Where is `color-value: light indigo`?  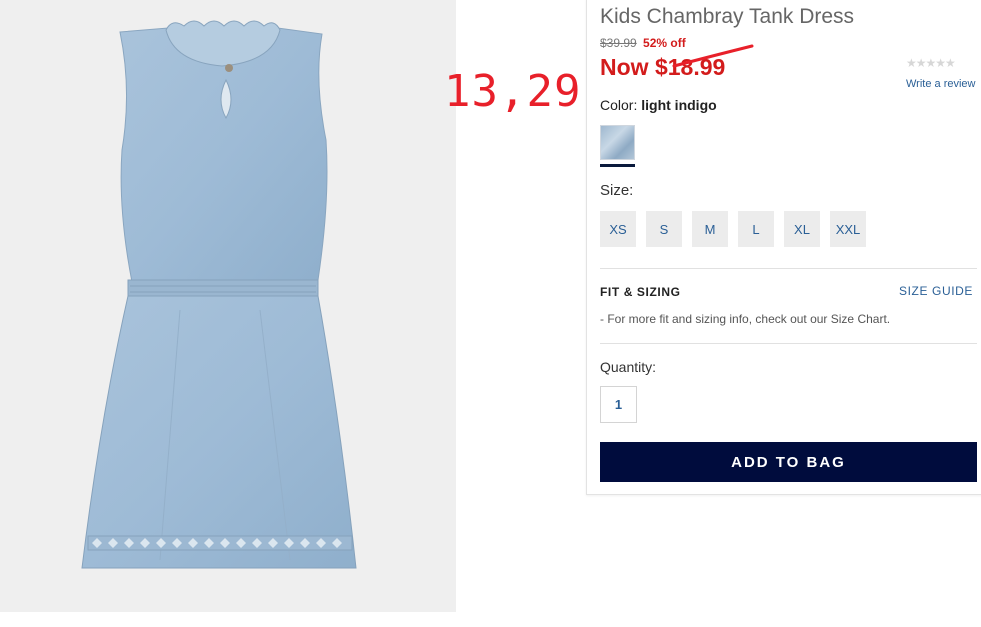
color-value: light indigo is located at coordinates (679, 105).